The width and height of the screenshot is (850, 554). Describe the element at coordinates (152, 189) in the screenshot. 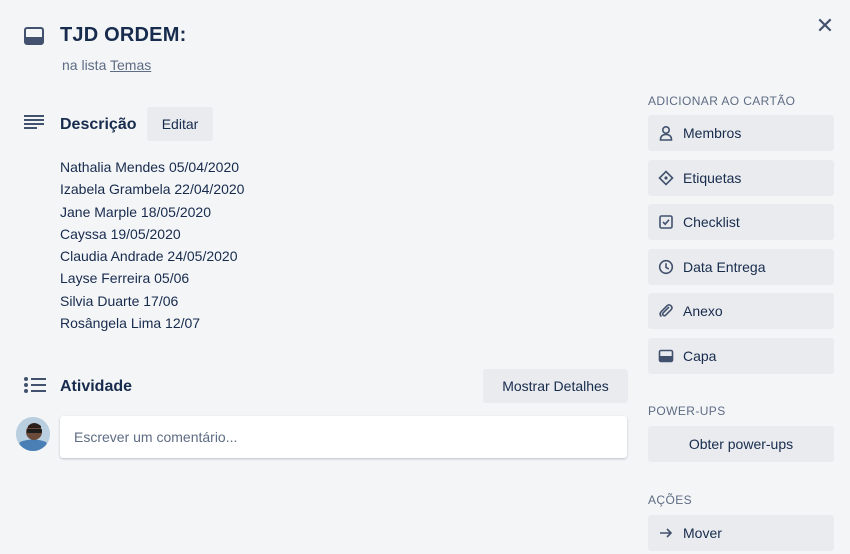

I see `description-line: Izabela Grambela 22/04/2020` at that location.